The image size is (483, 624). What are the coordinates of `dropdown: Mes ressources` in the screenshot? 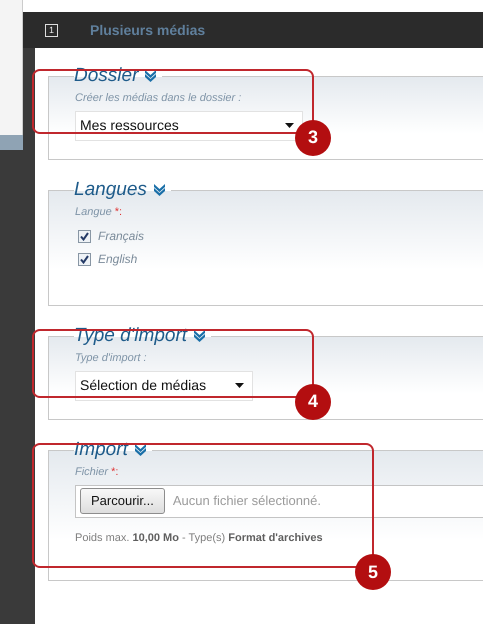 It's located at (189, 125).